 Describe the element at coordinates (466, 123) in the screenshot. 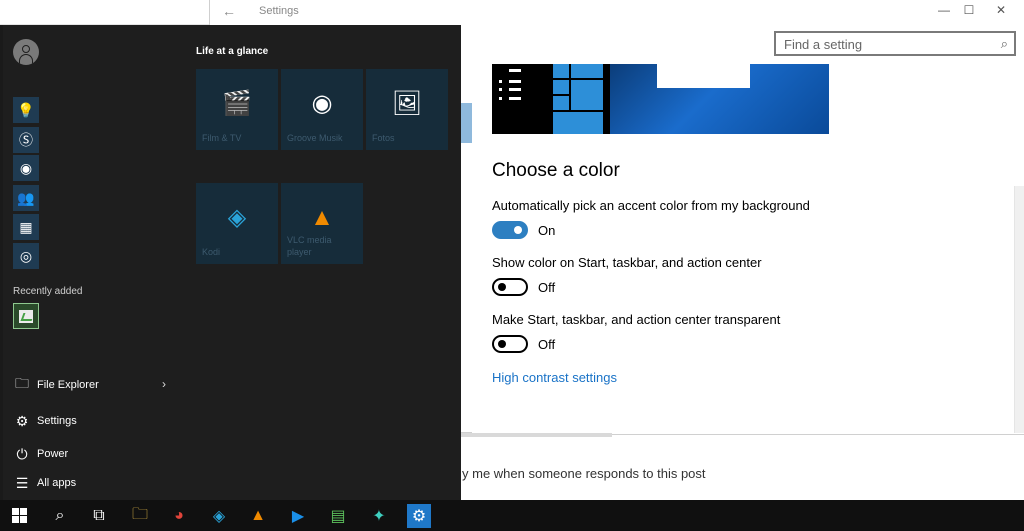

I see `nav-selection-indicator` at that location.